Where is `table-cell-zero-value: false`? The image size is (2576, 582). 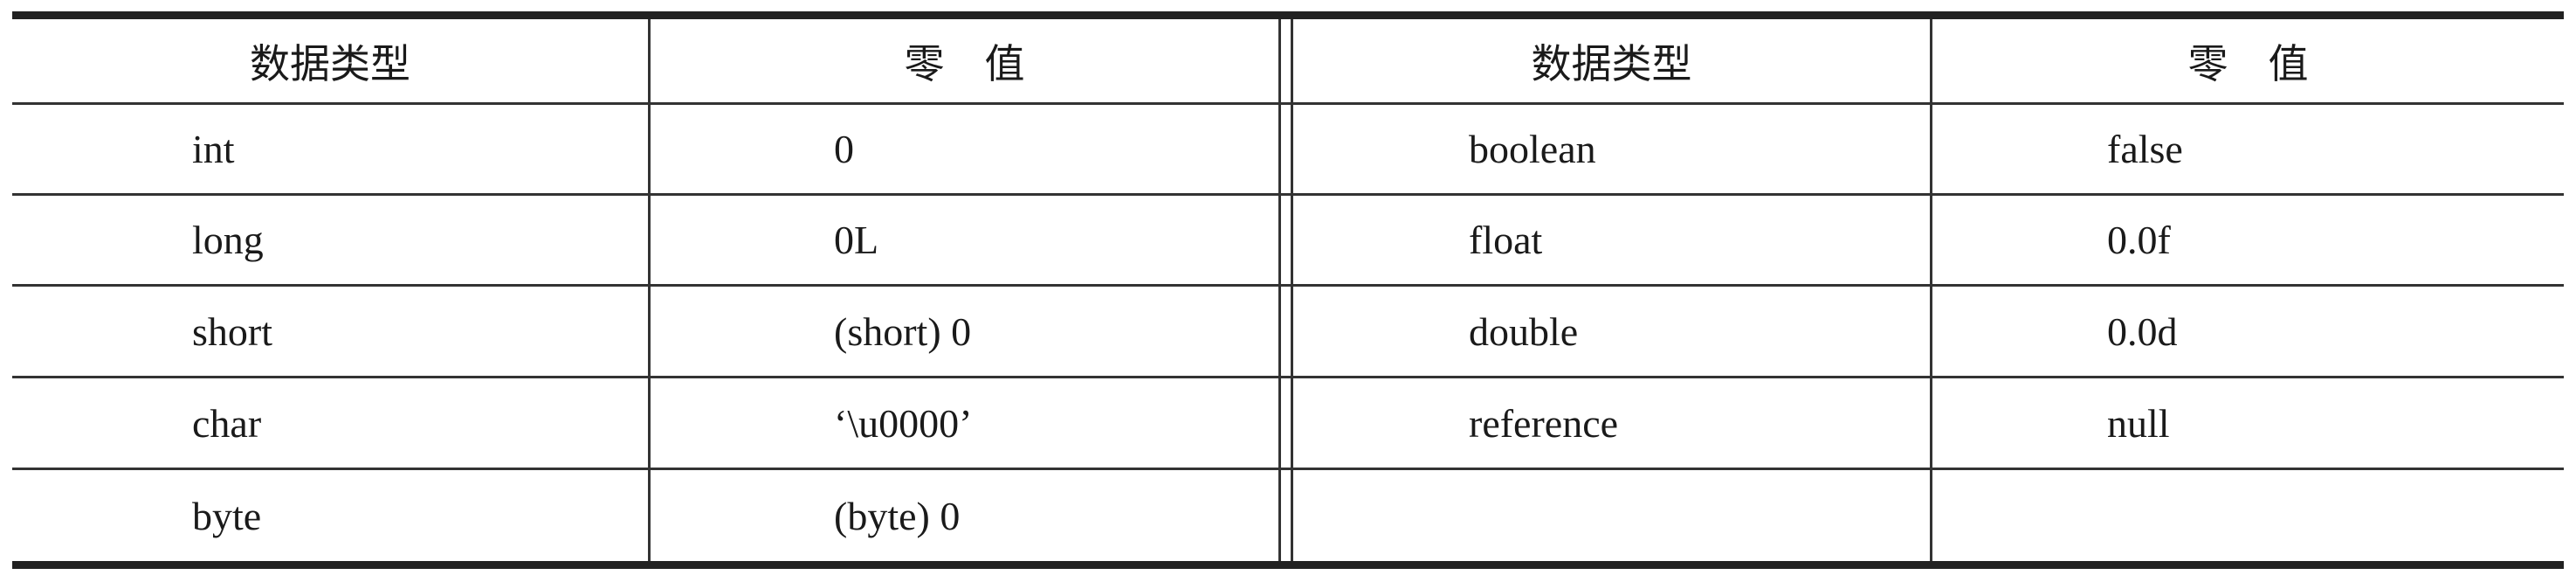 table-cell-zero-value: false is located at coordinates (2145, 149).